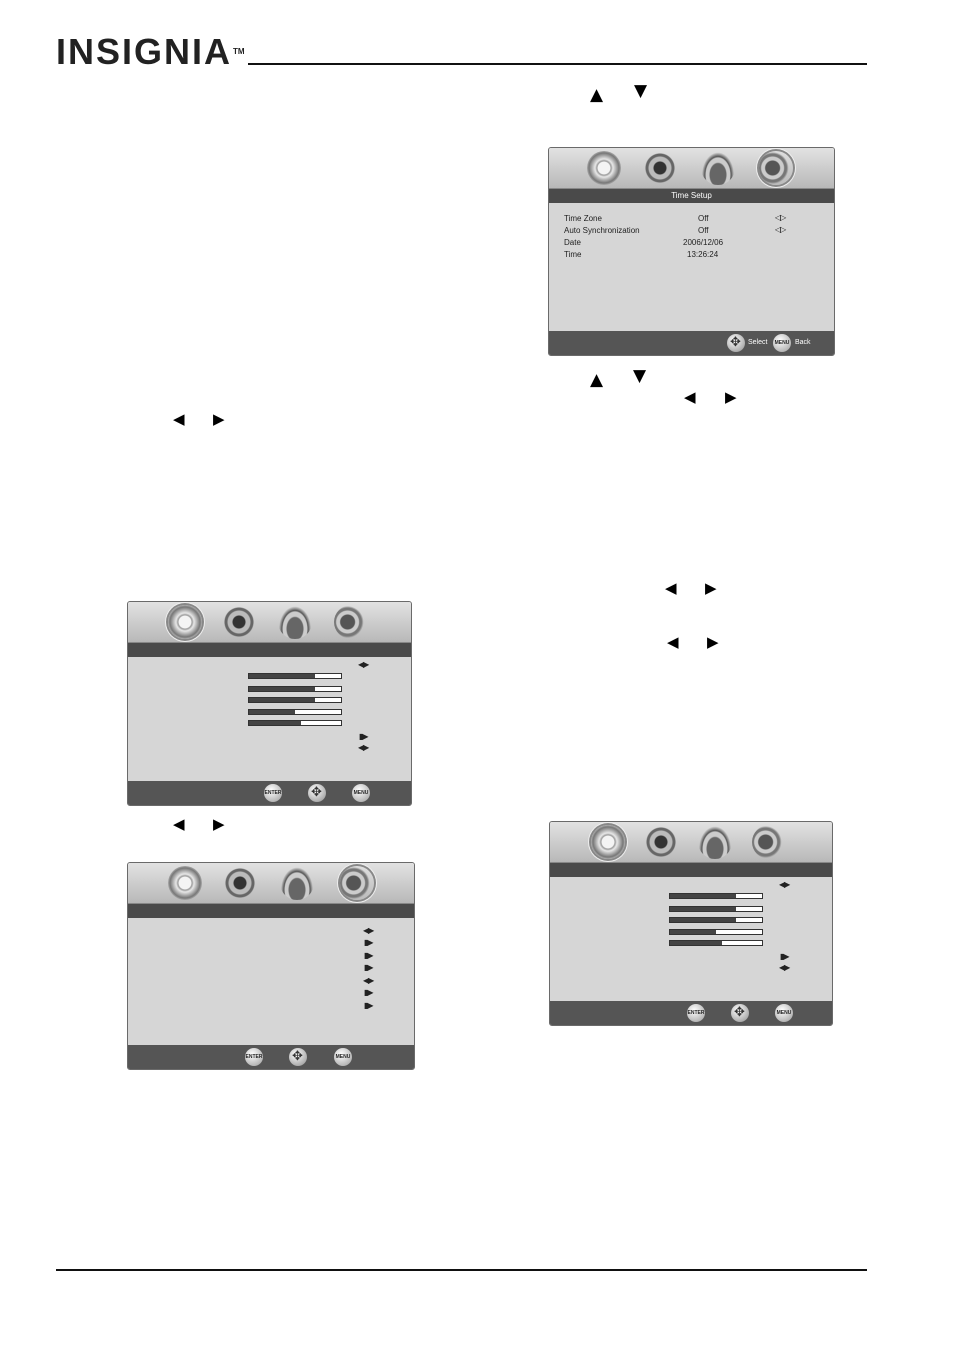 The image size is (954, 1350). What do you see at coordinates (803, 342) in the screenshot?
I see `back-label: Back` at bounding box center [803, 342].